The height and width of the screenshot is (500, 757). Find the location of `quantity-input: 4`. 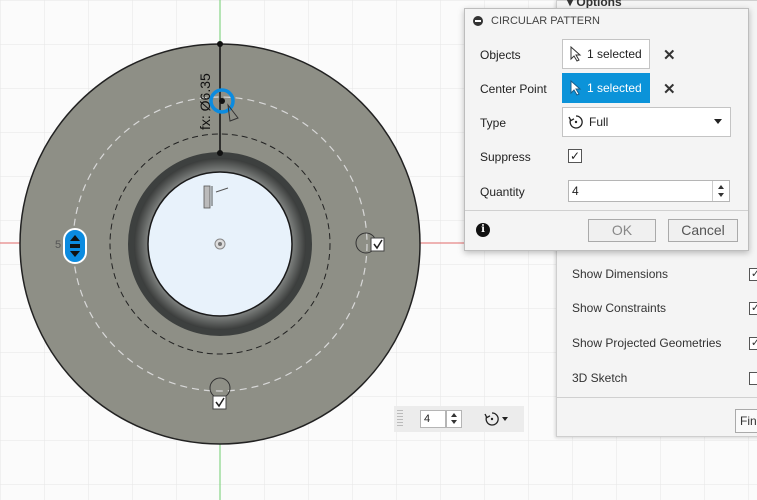

quantity-input: 4 is located at coordinates (649, 191).